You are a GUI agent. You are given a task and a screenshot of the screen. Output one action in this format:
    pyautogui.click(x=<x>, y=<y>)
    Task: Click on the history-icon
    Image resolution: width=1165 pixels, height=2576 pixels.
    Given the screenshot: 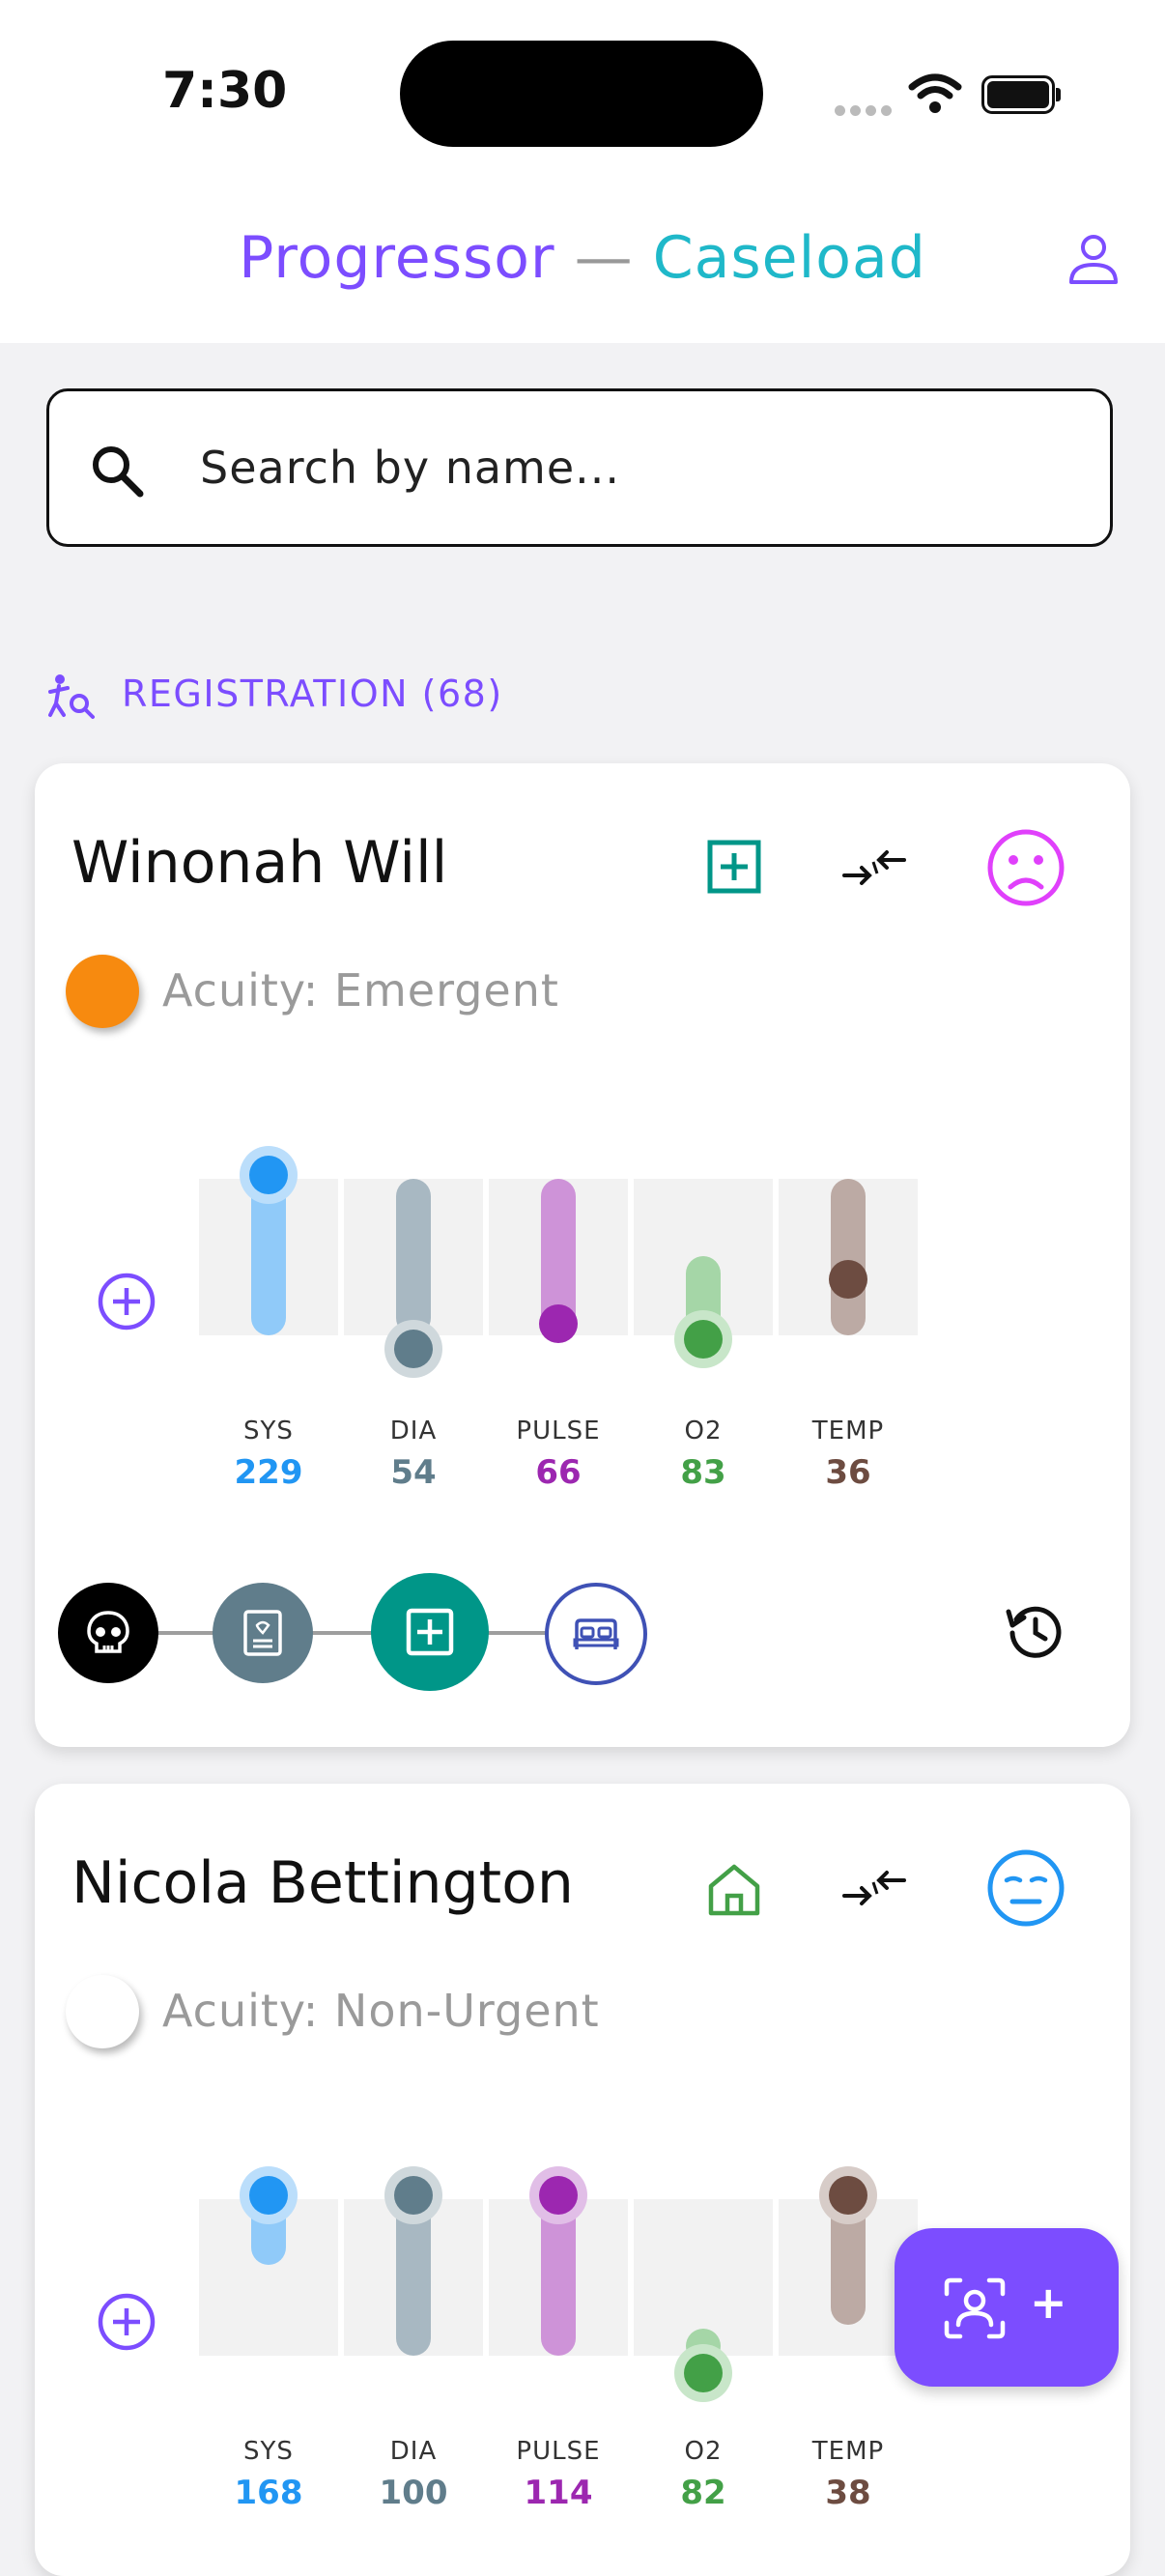 What is the action you would take?
    pyautogui.click(x=1036, y=1631)
    